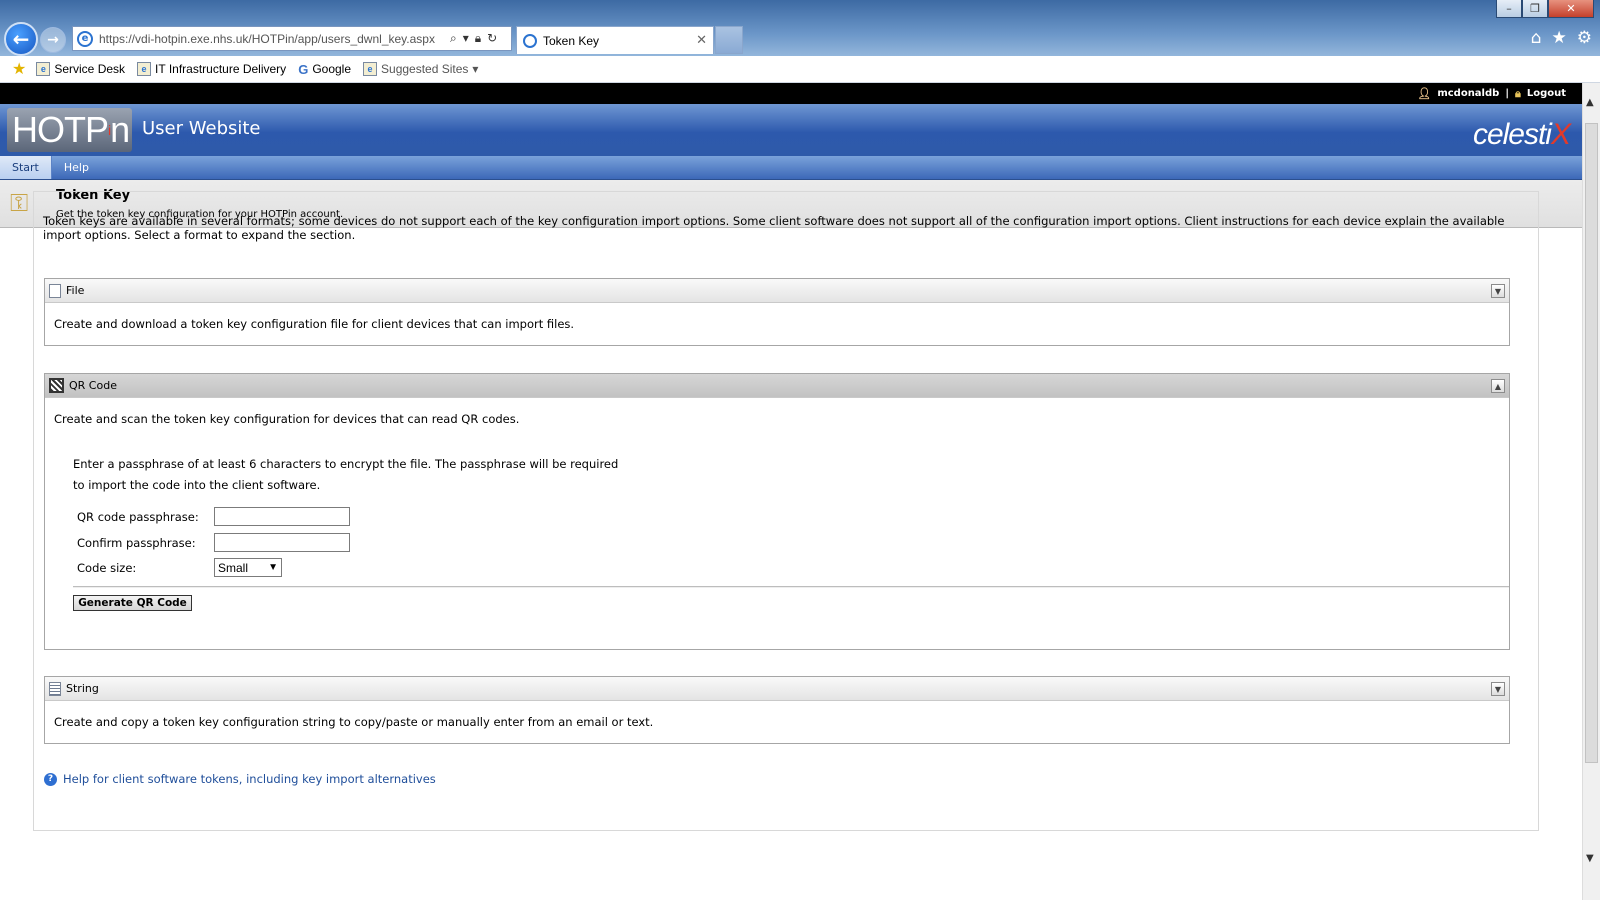 The image size is (1600, 900). Describe the element at coordinates (211, 69) in the screenshot. I see `favorite-it-infrastructure: e IT Infrastructure Delivery` at that location.